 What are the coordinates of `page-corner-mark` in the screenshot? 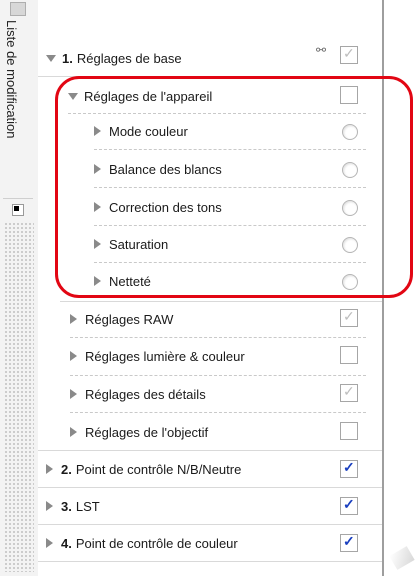 It's located at (402, 558).